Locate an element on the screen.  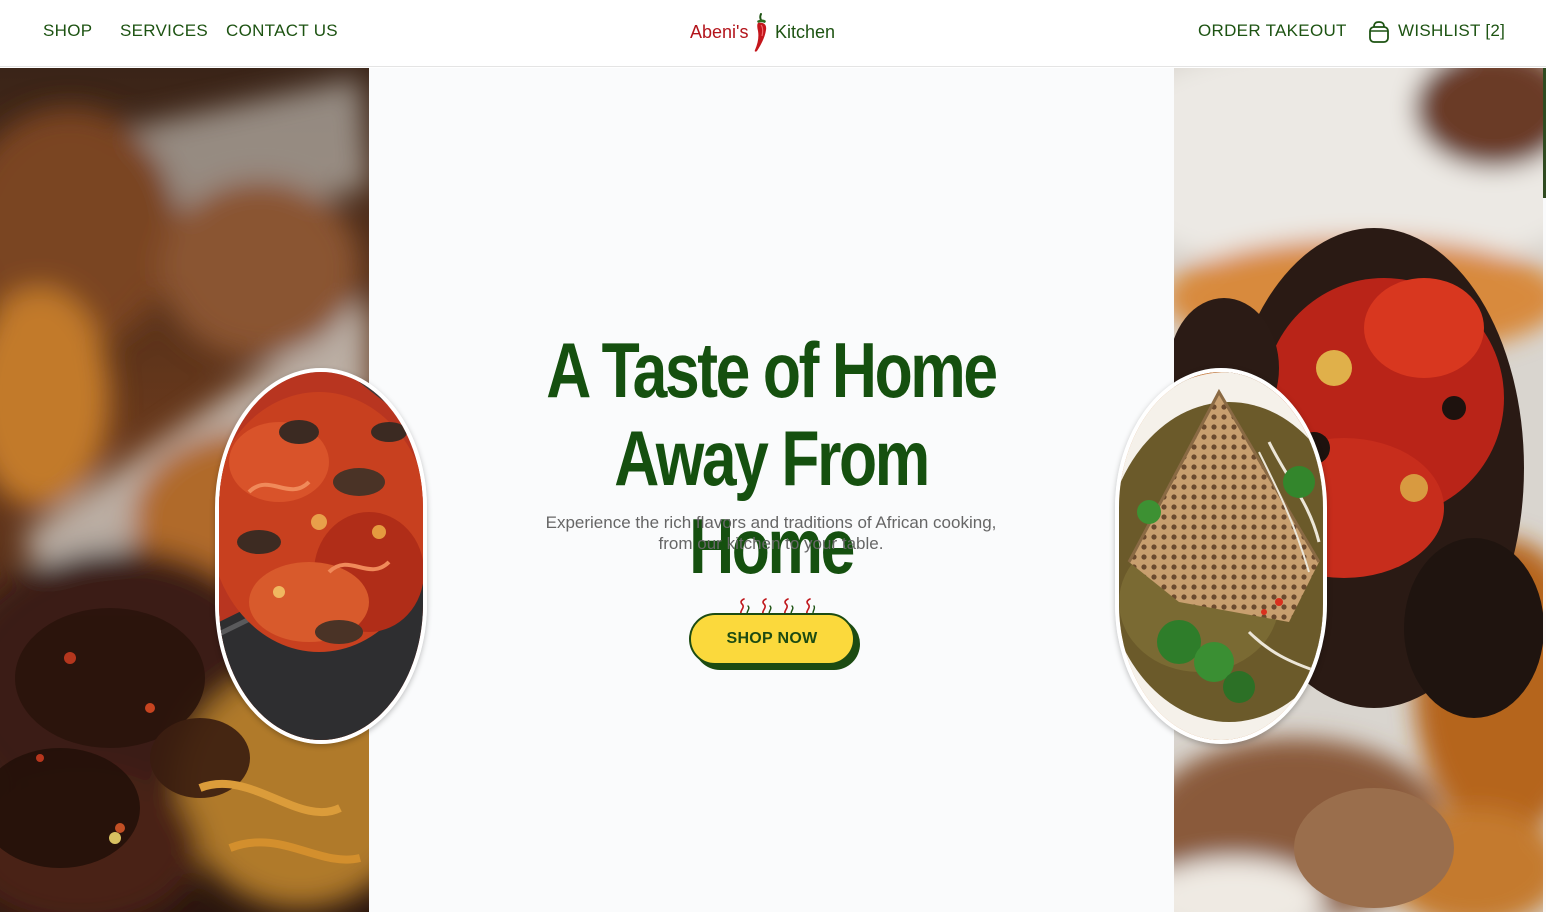
featured-dish-left-photo is located at coordinates (321, 556).